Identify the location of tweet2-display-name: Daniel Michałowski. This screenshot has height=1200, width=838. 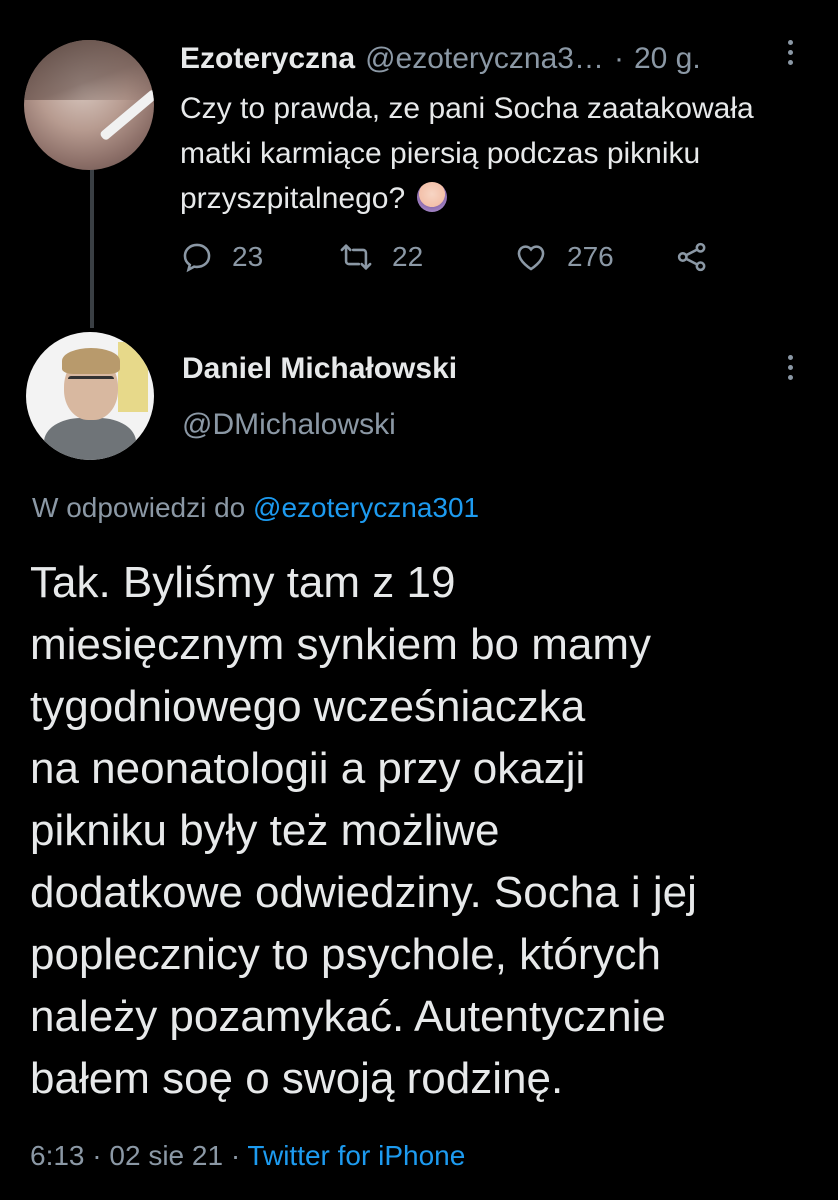
(319, 369).